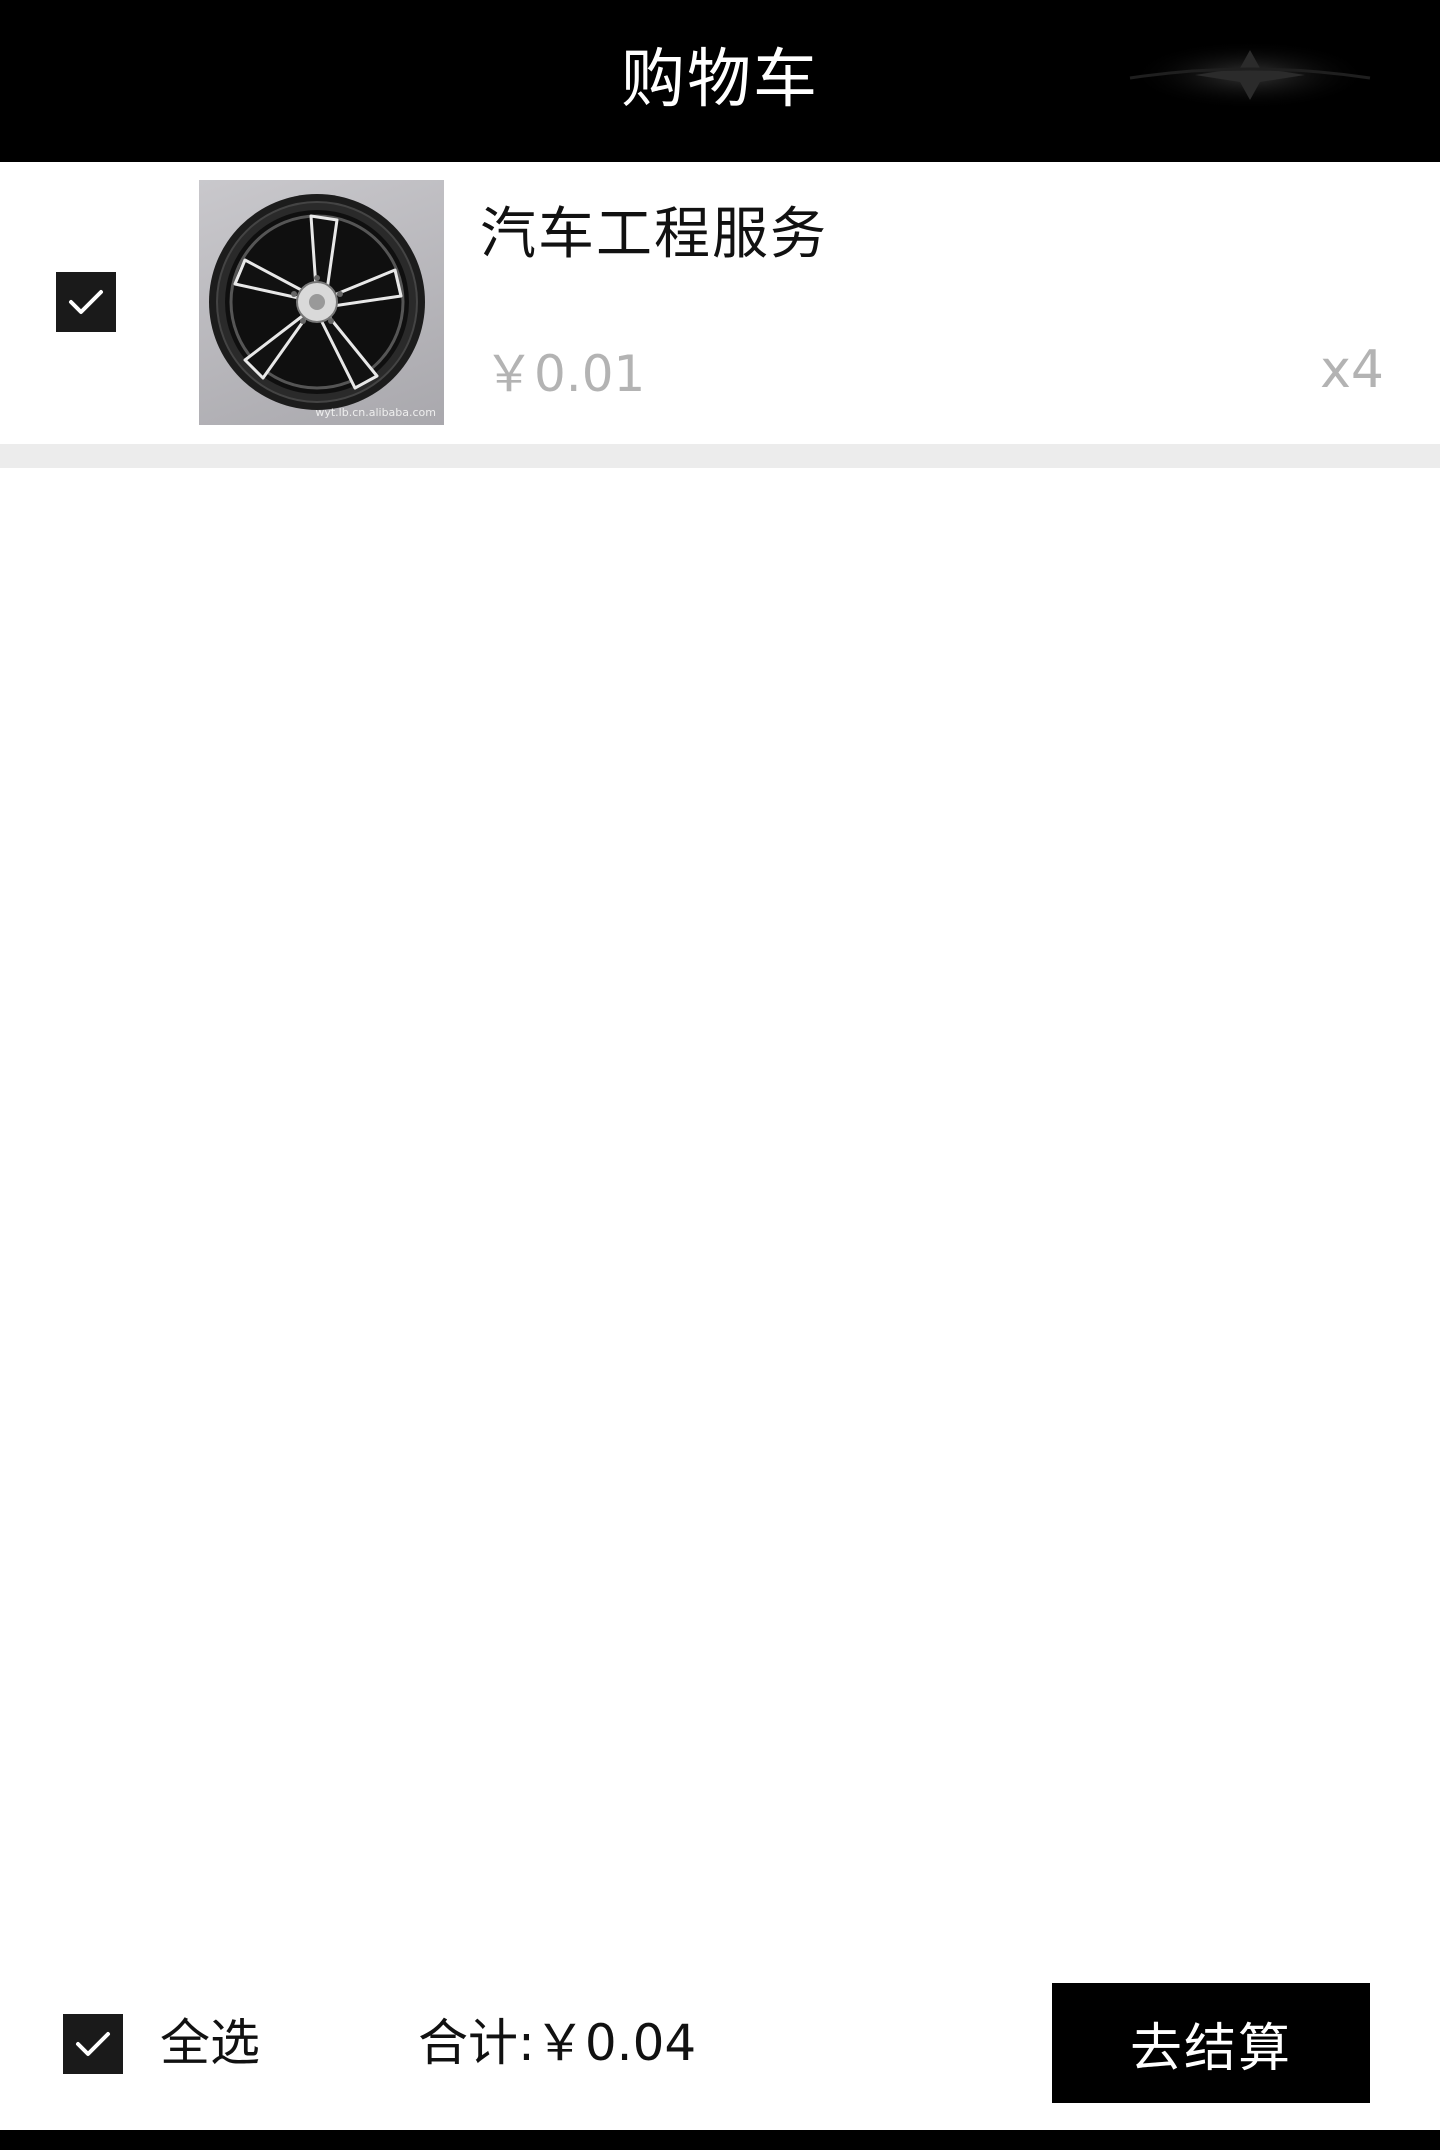  I want to click on total-label: 合计:, so click(476, 2043).